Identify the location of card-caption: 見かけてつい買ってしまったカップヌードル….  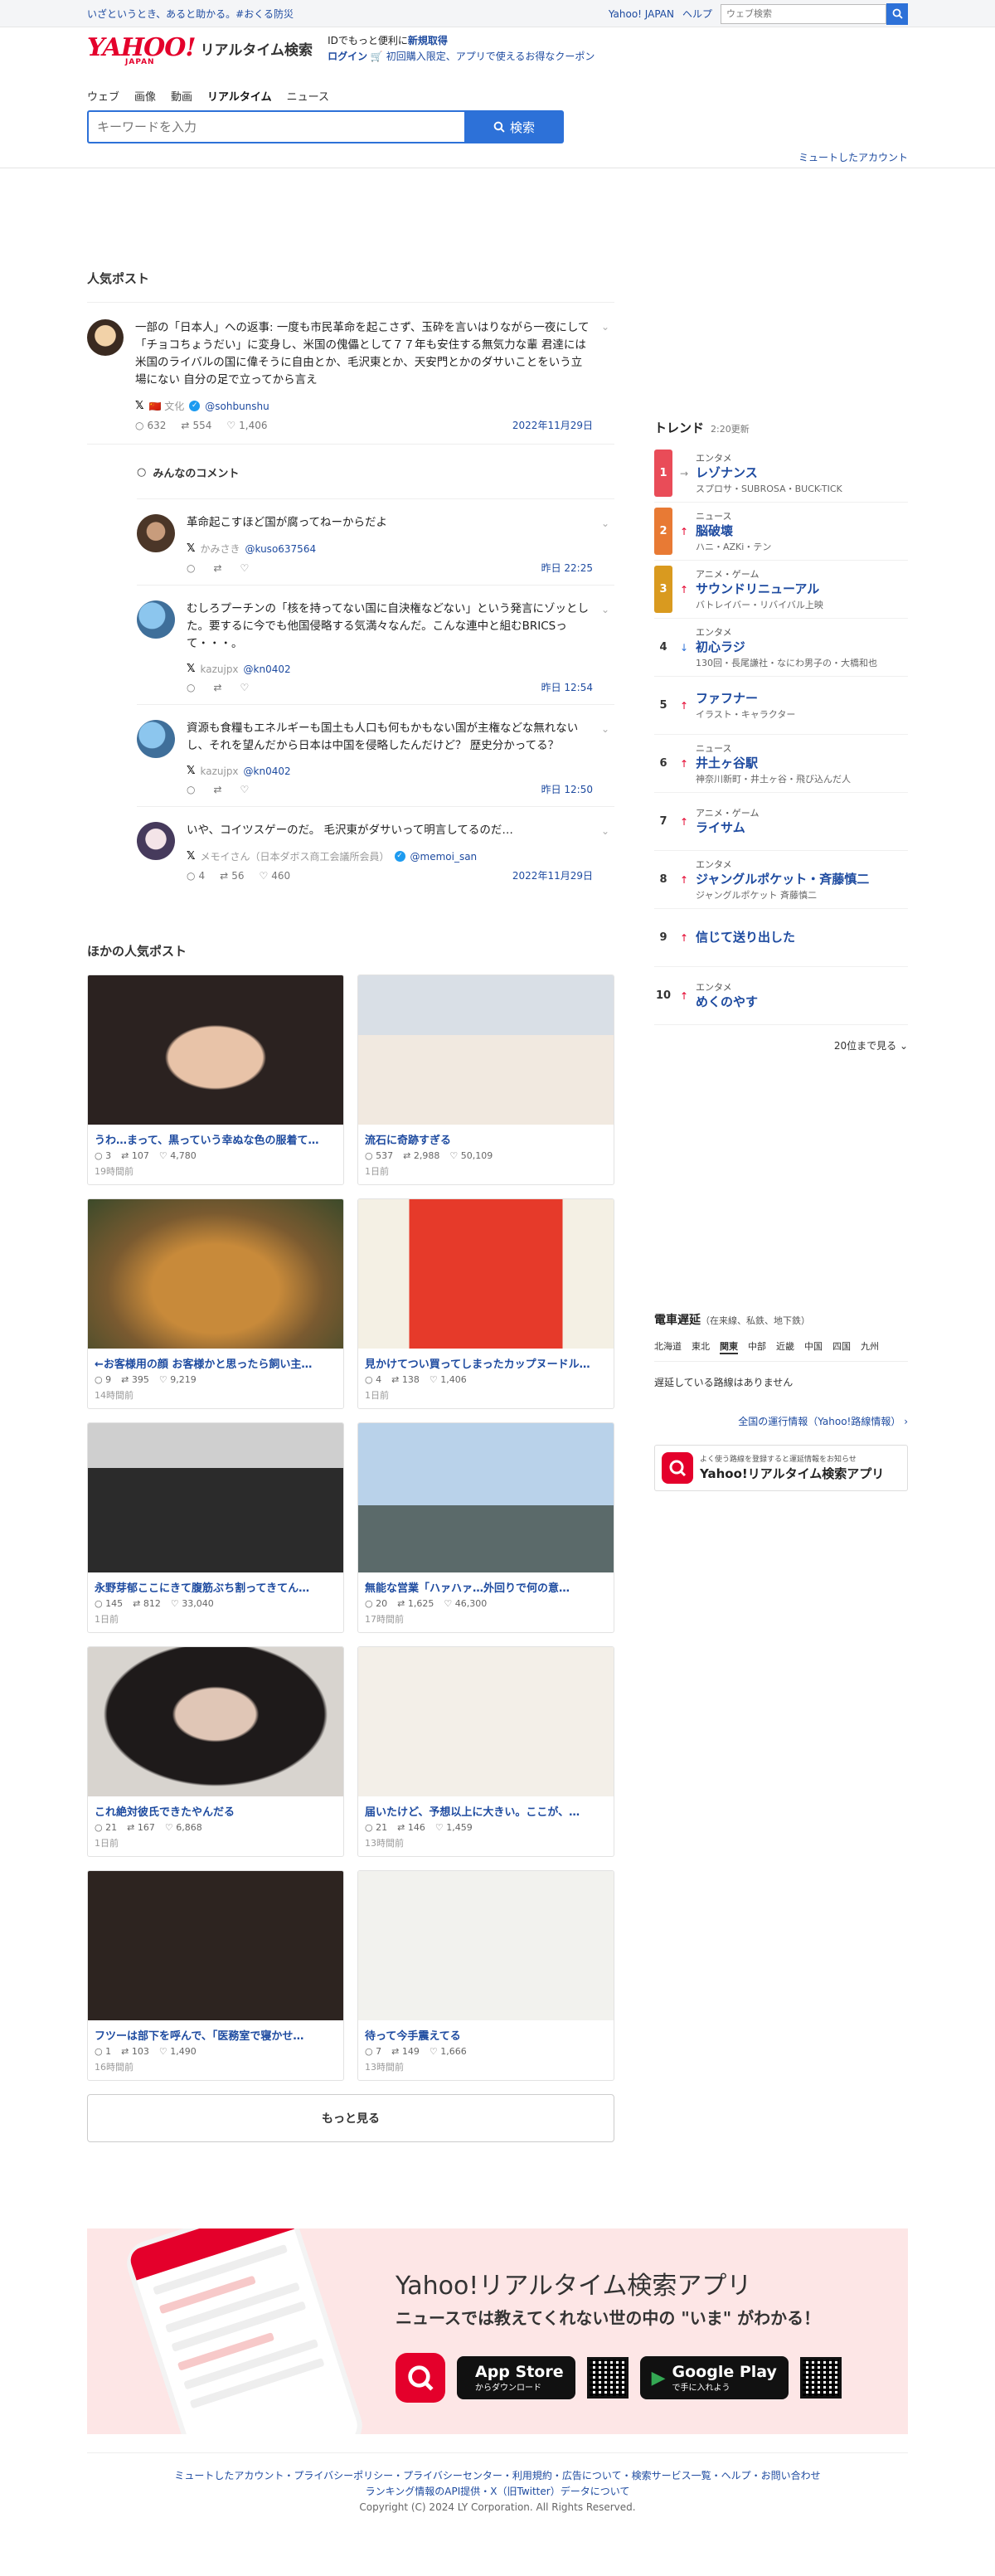
(486, 1361).